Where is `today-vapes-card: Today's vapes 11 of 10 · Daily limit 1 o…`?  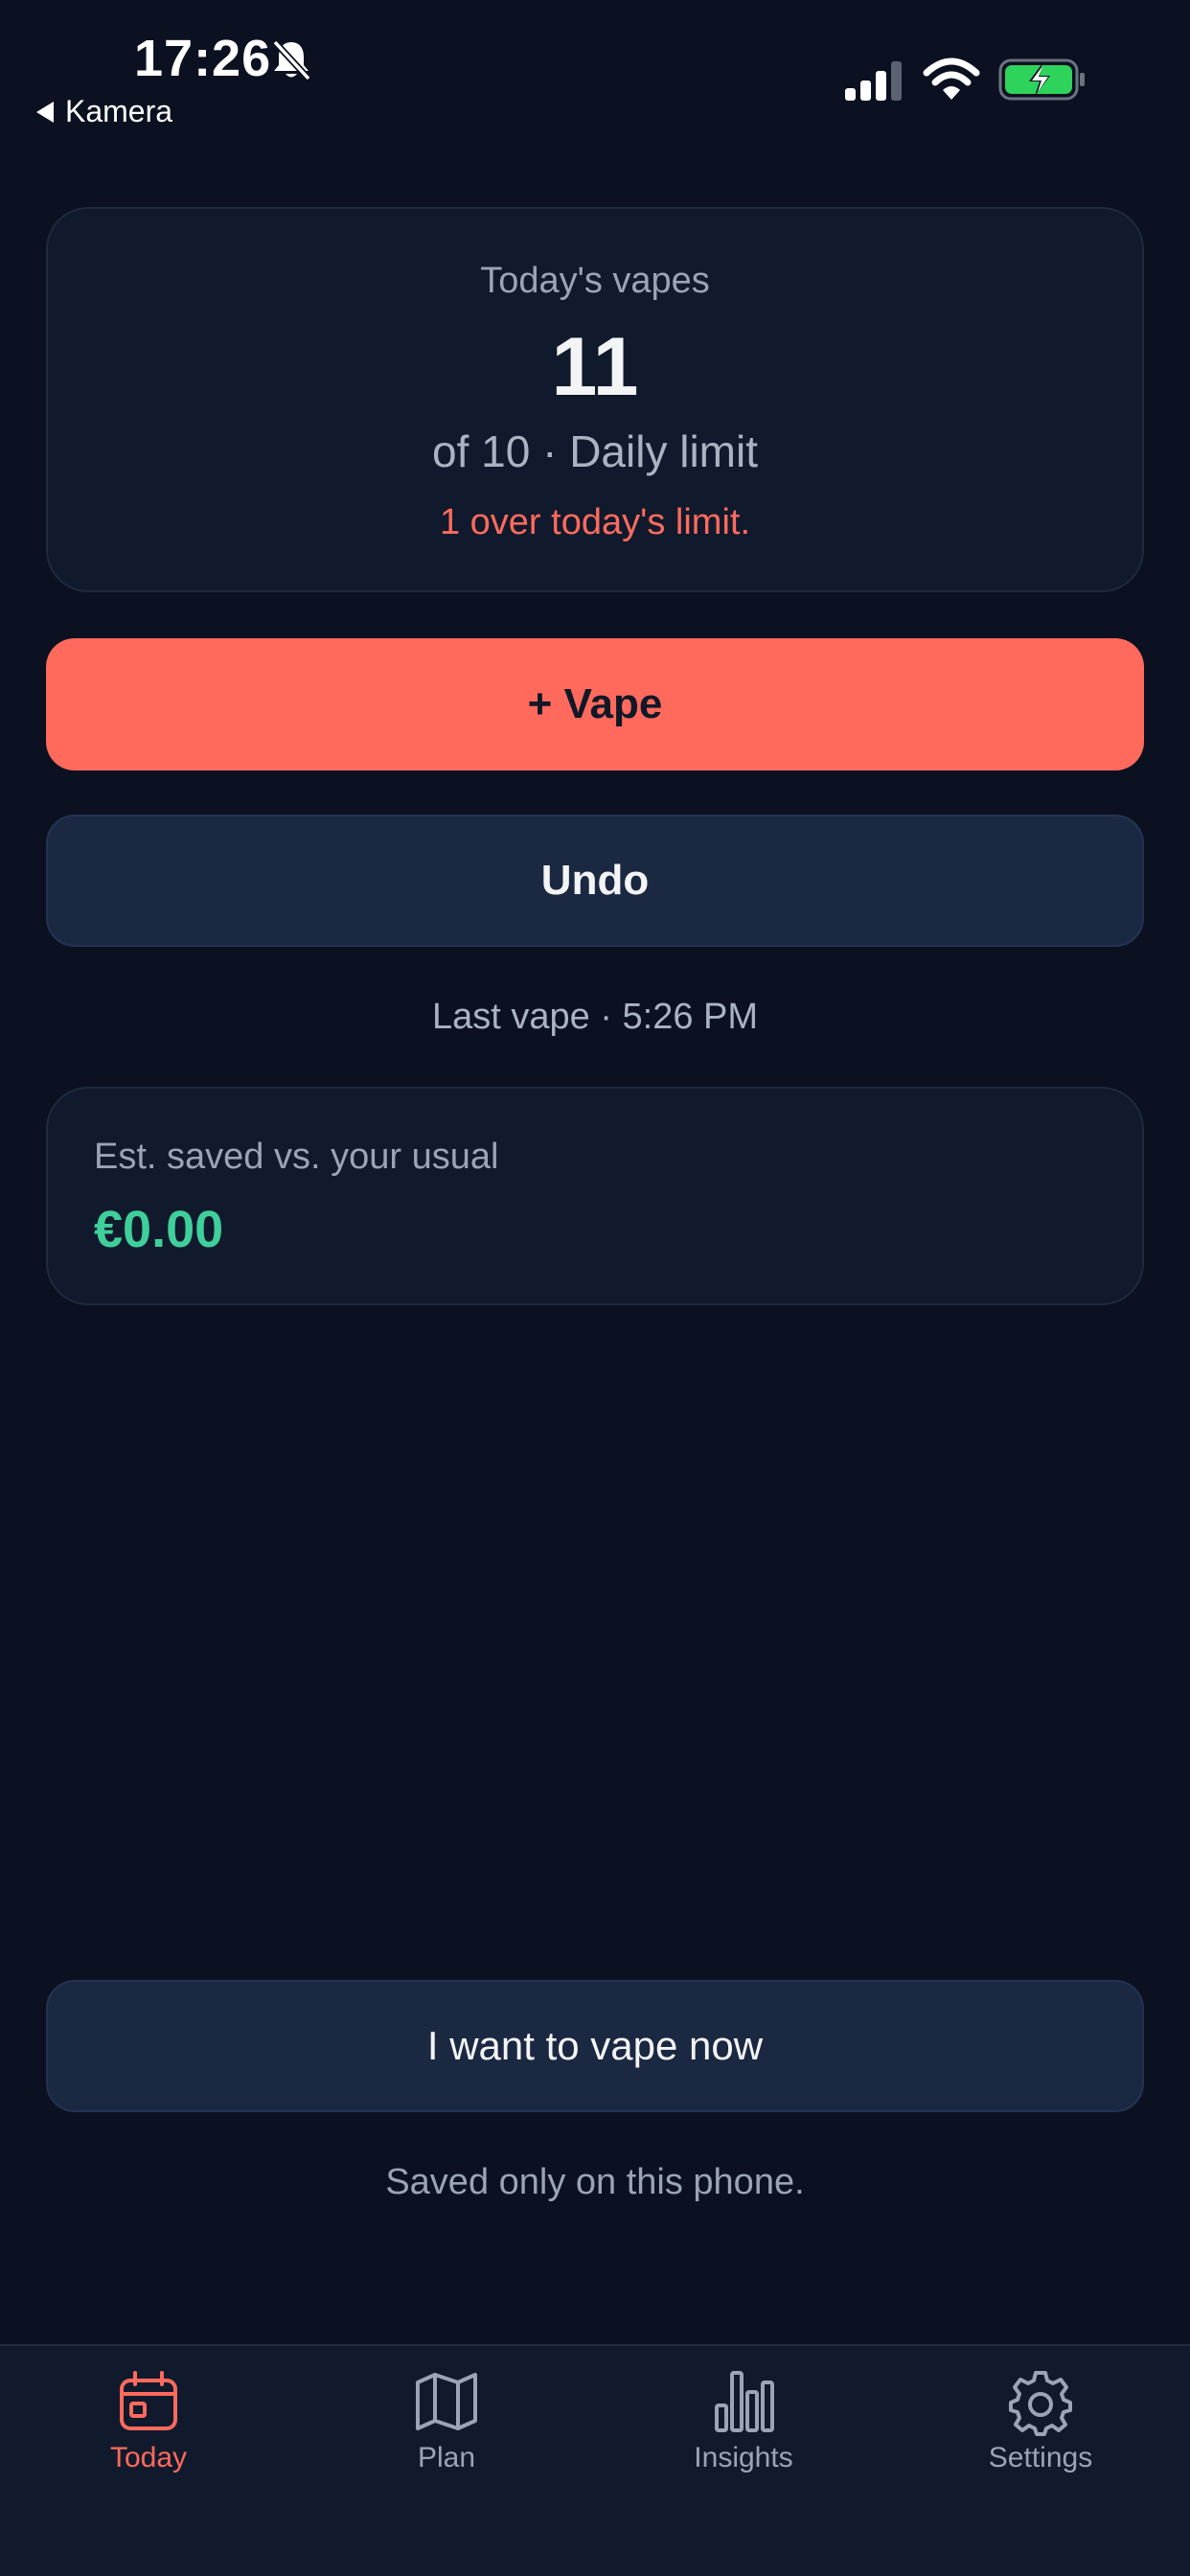 today-vapes-card: Today's vapes 11 of 10 · Daily limit 1 o… is located at coordinates (595, 399).